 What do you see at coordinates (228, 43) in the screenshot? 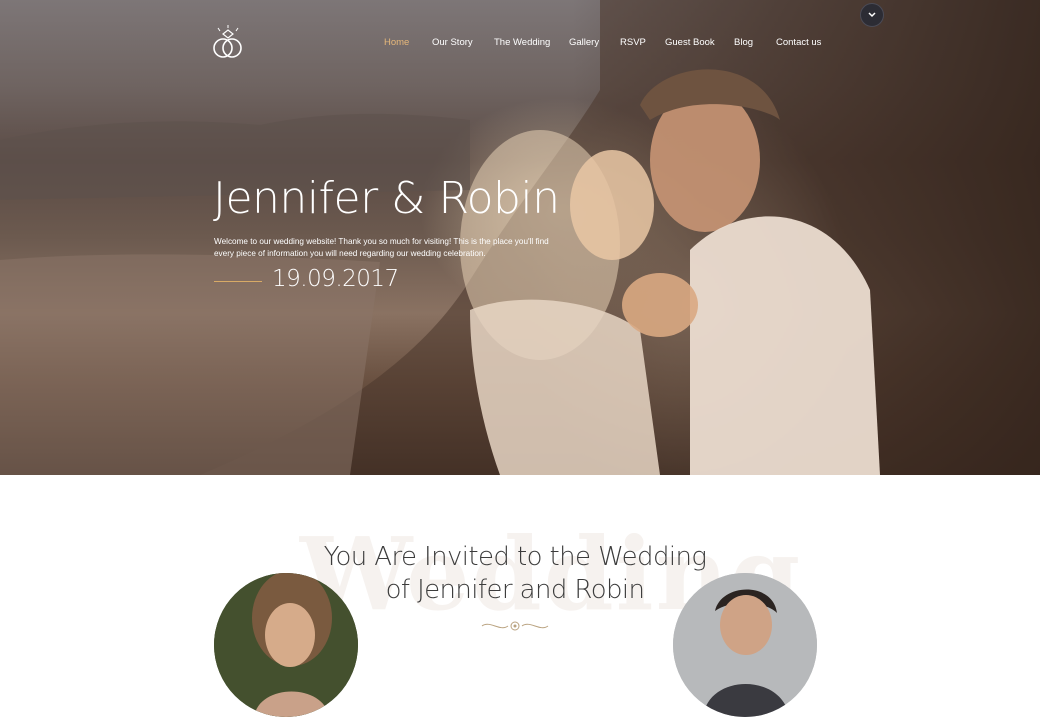
I see `wedding-rings-icon` at bounding box center [228, 43].